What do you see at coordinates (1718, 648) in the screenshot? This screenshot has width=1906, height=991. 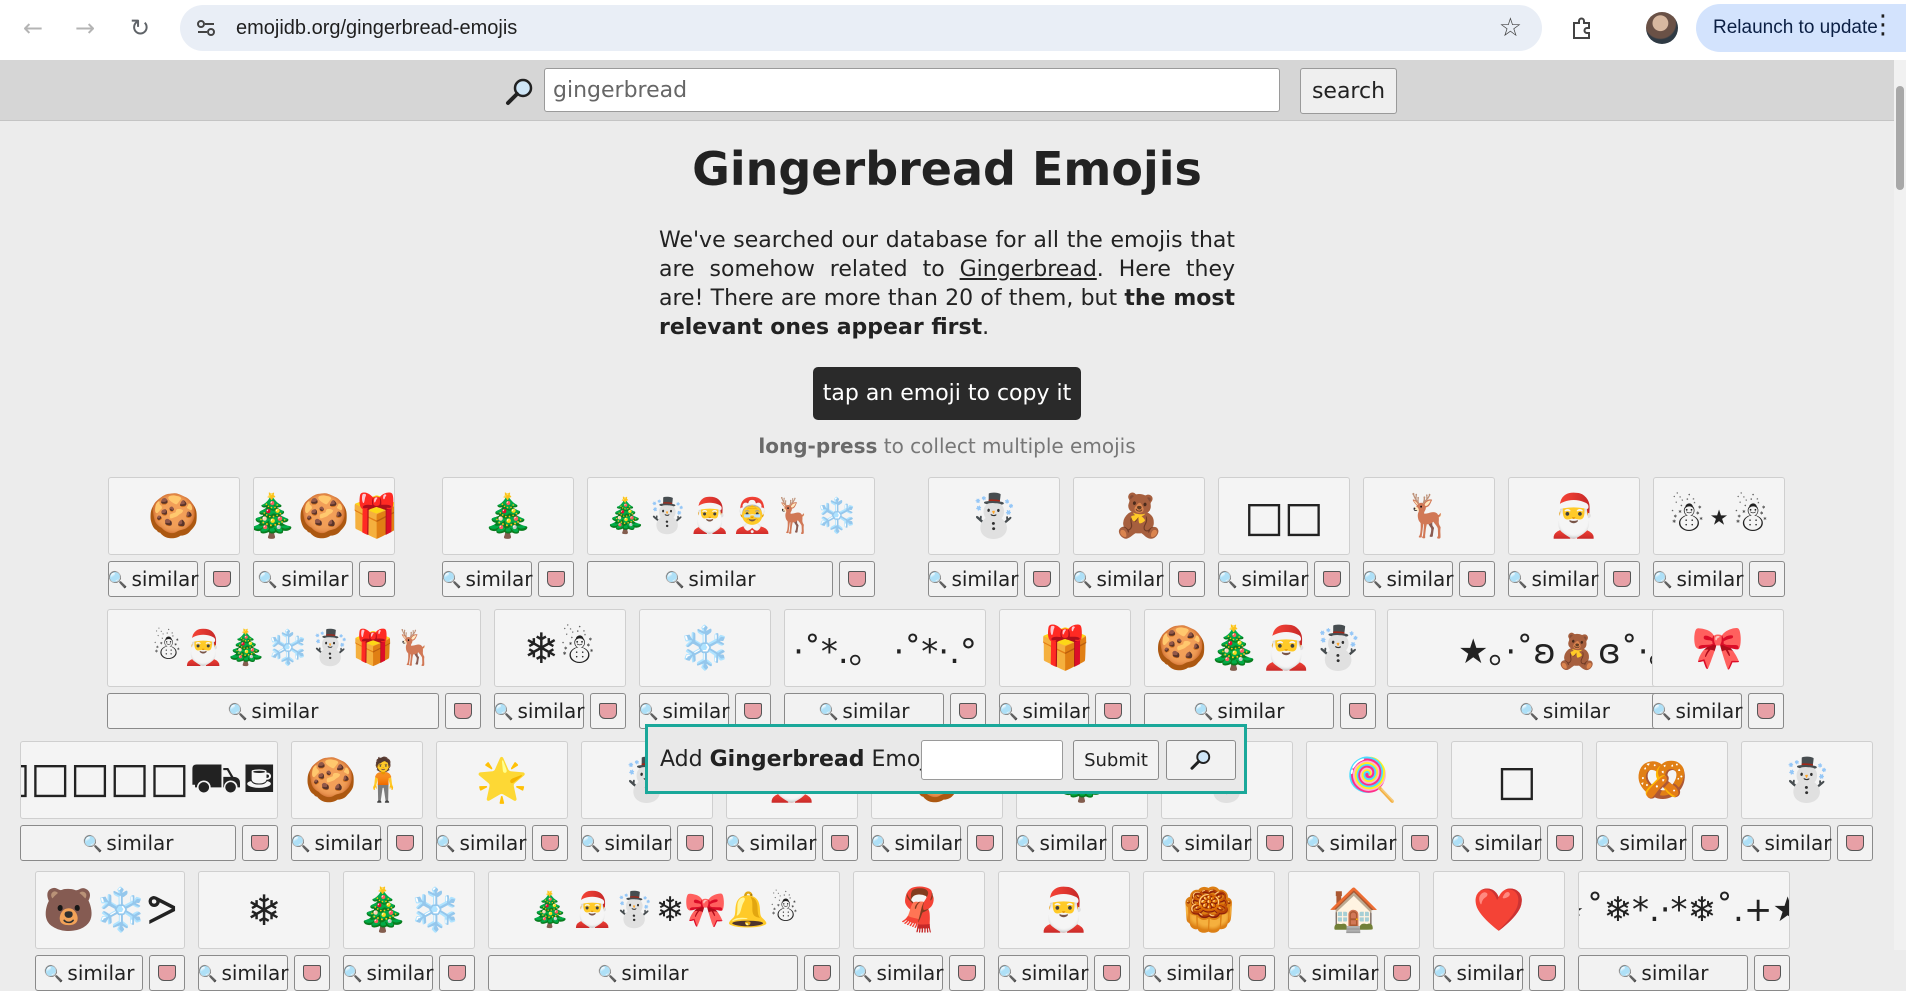 I see `emoji-tile: 🎀` at bounding box center [1718, 648].